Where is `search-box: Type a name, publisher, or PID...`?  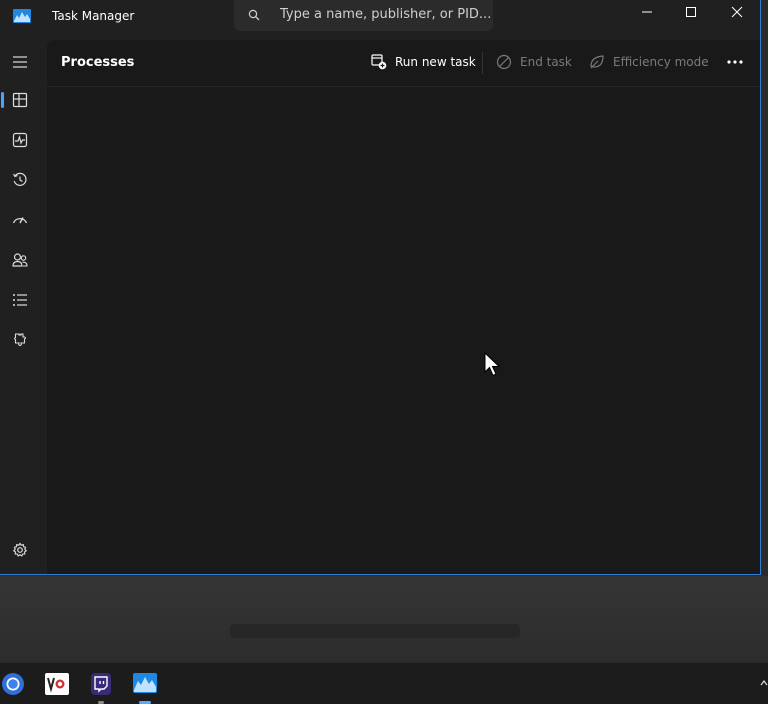
search-box: Type a name, publisher, or PID... is located at coordinates (363, 15).